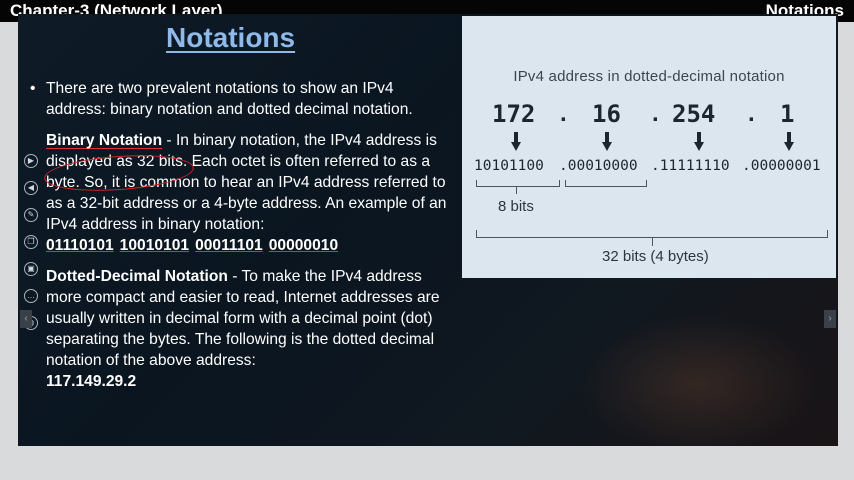  Describe the element at coordinates (26, 319) in the screenshot. I see `prev-slide-button: ‹` at that location.